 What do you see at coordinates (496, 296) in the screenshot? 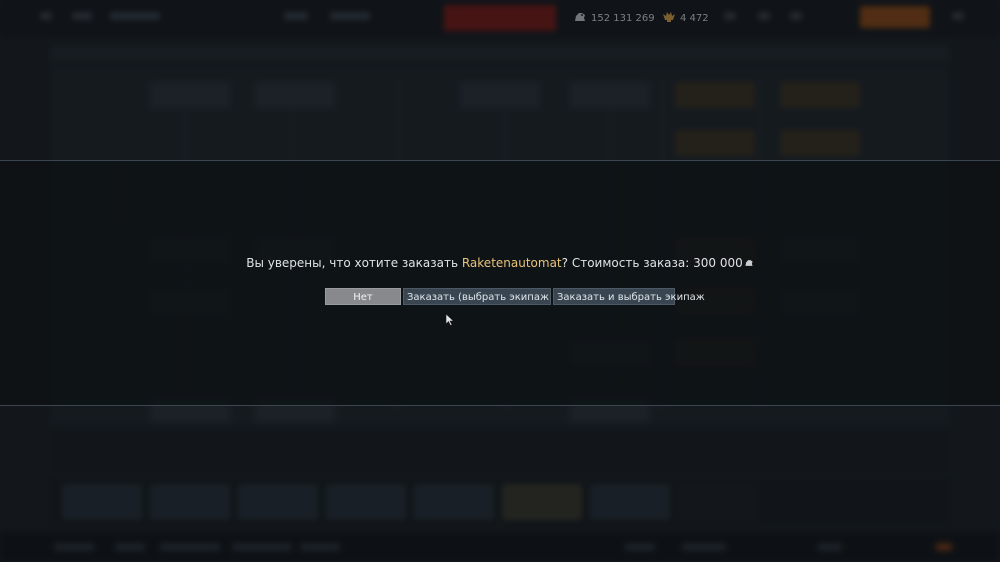
I see `order-choose-crew-later-button: Заказать (выбрать экипаж позже)` at bounding box center [496, 296].